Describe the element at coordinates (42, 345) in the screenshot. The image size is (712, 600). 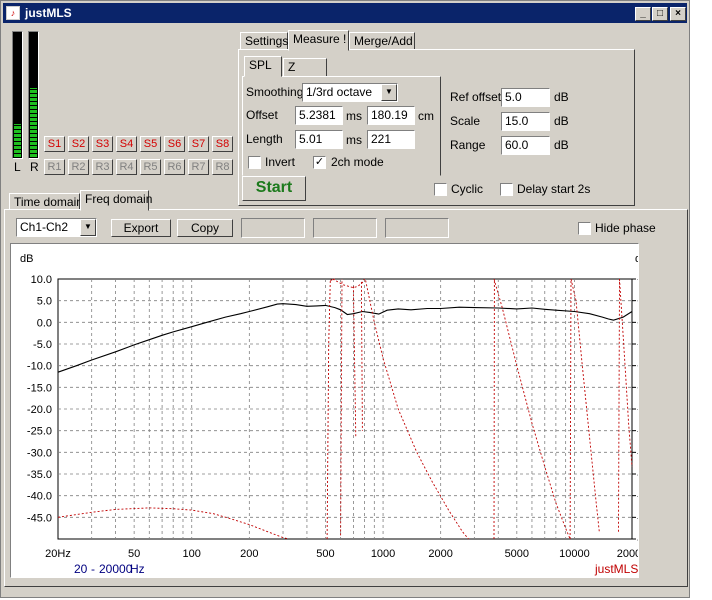
I see `y-tick-label: -5.0` at that location.